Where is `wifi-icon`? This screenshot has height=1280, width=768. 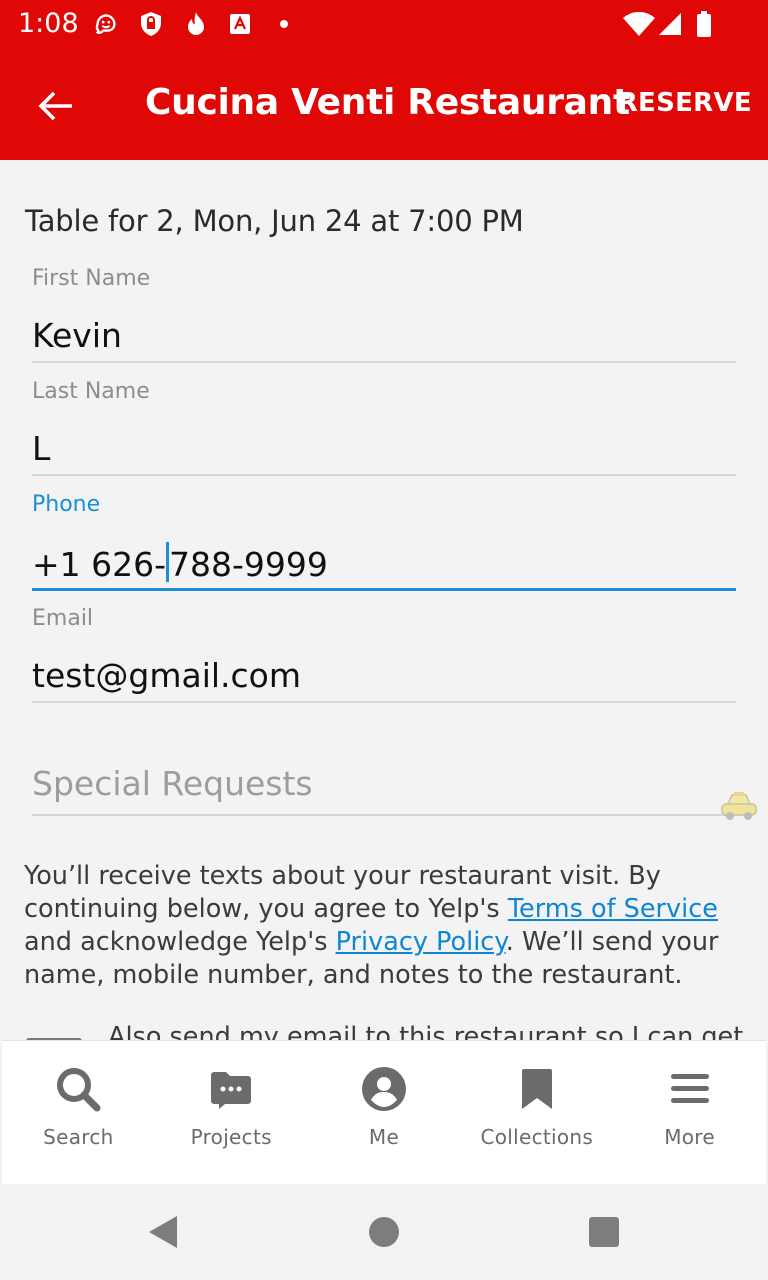
wifi-icon is located at coordinates (639, 24).